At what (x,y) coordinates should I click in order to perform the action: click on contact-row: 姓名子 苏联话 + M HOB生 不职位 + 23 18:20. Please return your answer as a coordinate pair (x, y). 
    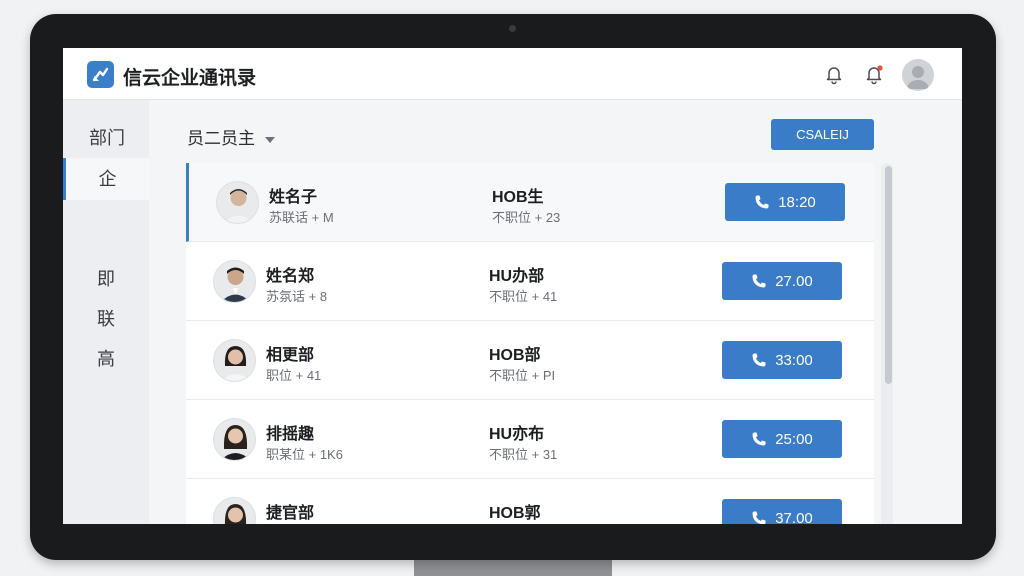
    Looking at the image, I should click on (530, 202).